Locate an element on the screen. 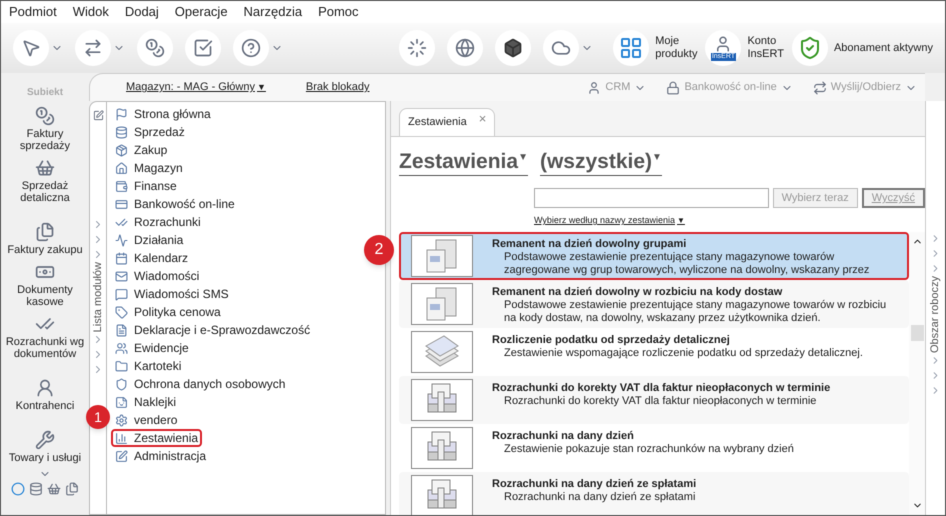 The width and height of the screenshot is (946, 516). module-item: Zakup is located at coordinates (141, 150).